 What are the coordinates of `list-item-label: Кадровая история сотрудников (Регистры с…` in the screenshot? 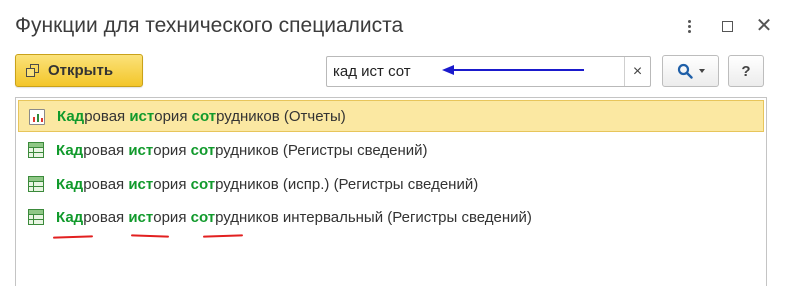 It's located at (242, 150).